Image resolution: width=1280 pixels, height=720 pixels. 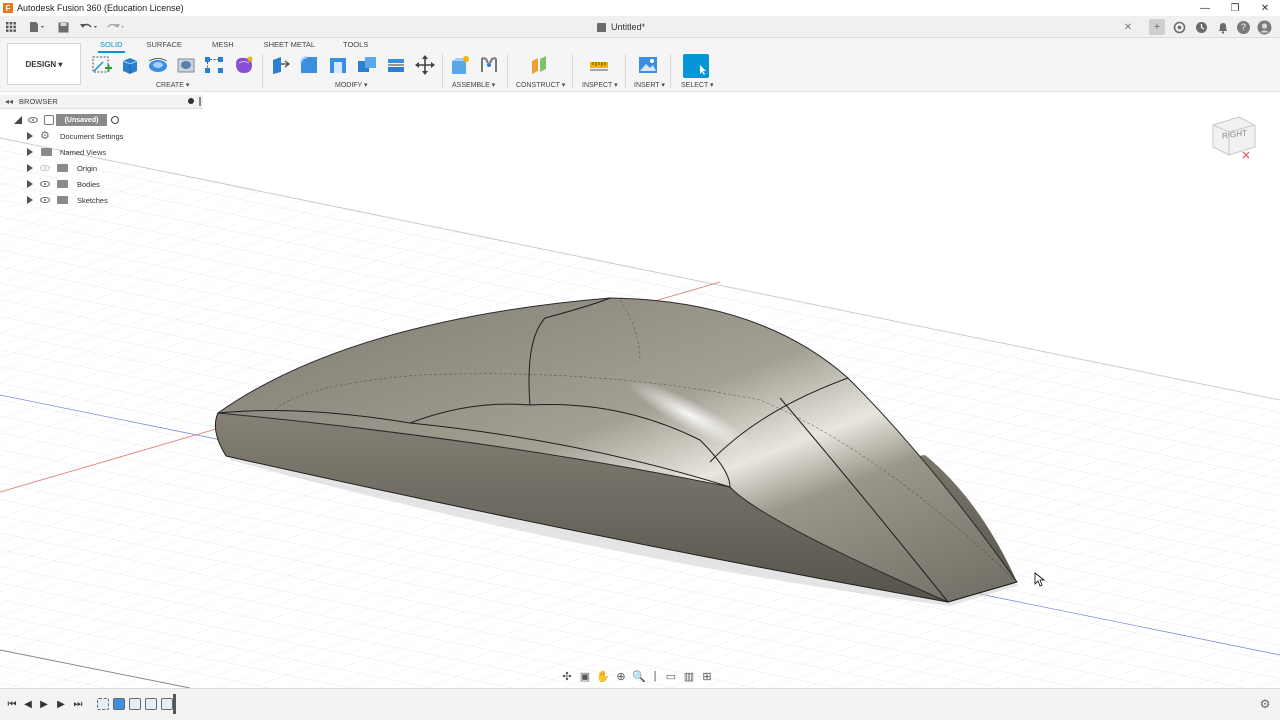 What do you see at coordinates (18, 120) in the screenshot?
I see `expand-down-icon` at bounding box center [18, 120].